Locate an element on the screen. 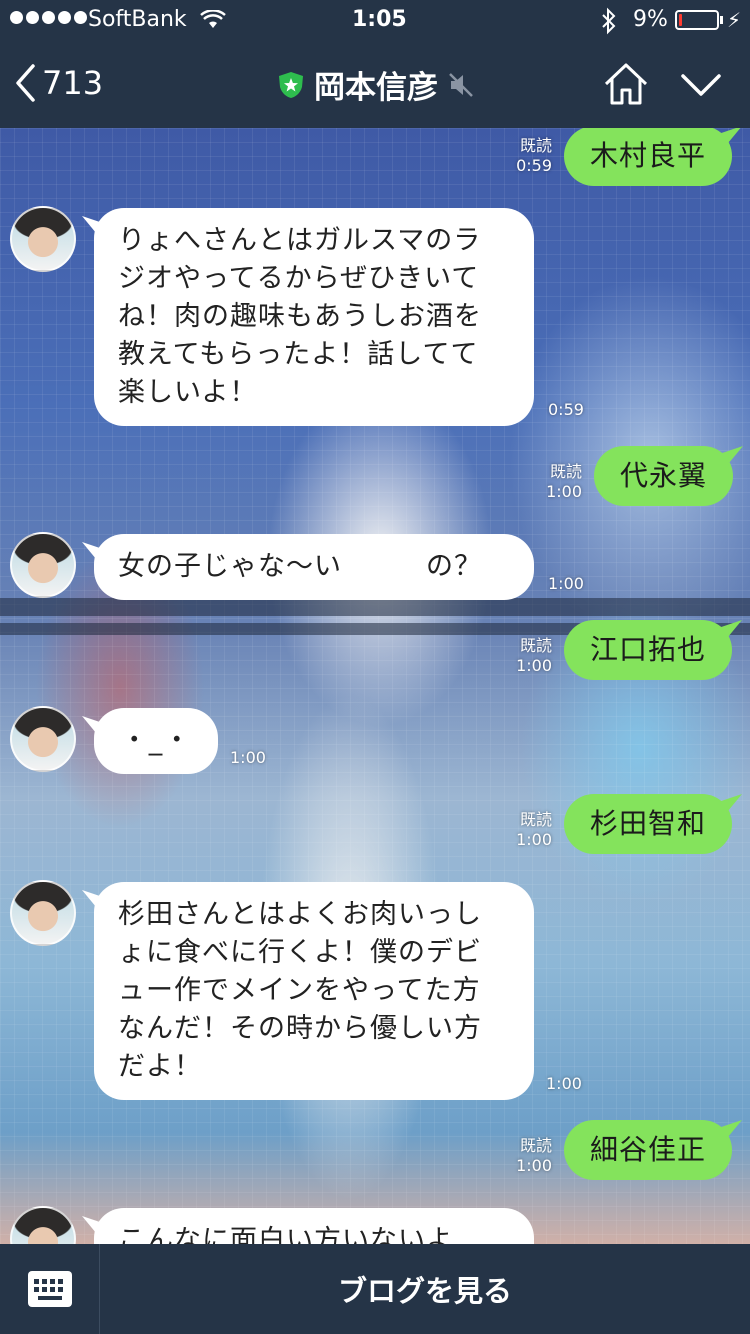 Image resolution: width=750 pixels, height=1334 pixels. message-line: なんだ！その時から優しい方 is located at coordinates (300, 1028).